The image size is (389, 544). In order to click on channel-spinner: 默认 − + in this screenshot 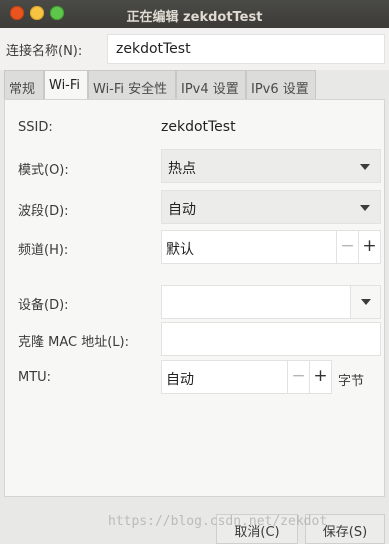, I will do `click(271, 247)`.